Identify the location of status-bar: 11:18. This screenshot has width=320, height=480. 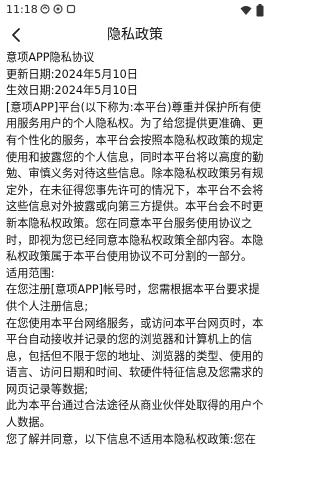
(135, 10).